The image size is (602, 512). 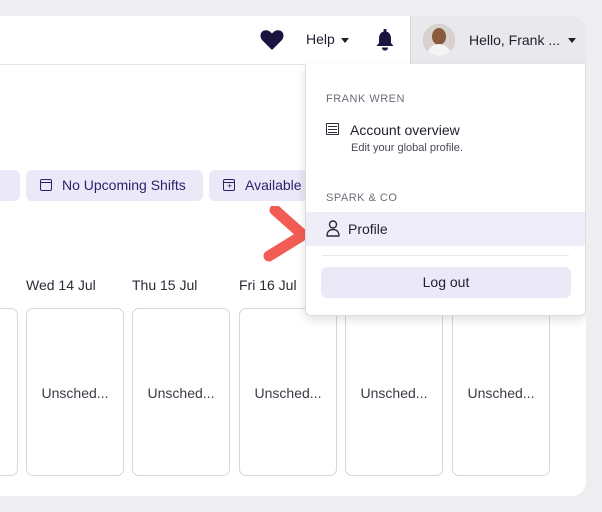 I want to click on calendar-icon, so click(x=46, y=185).